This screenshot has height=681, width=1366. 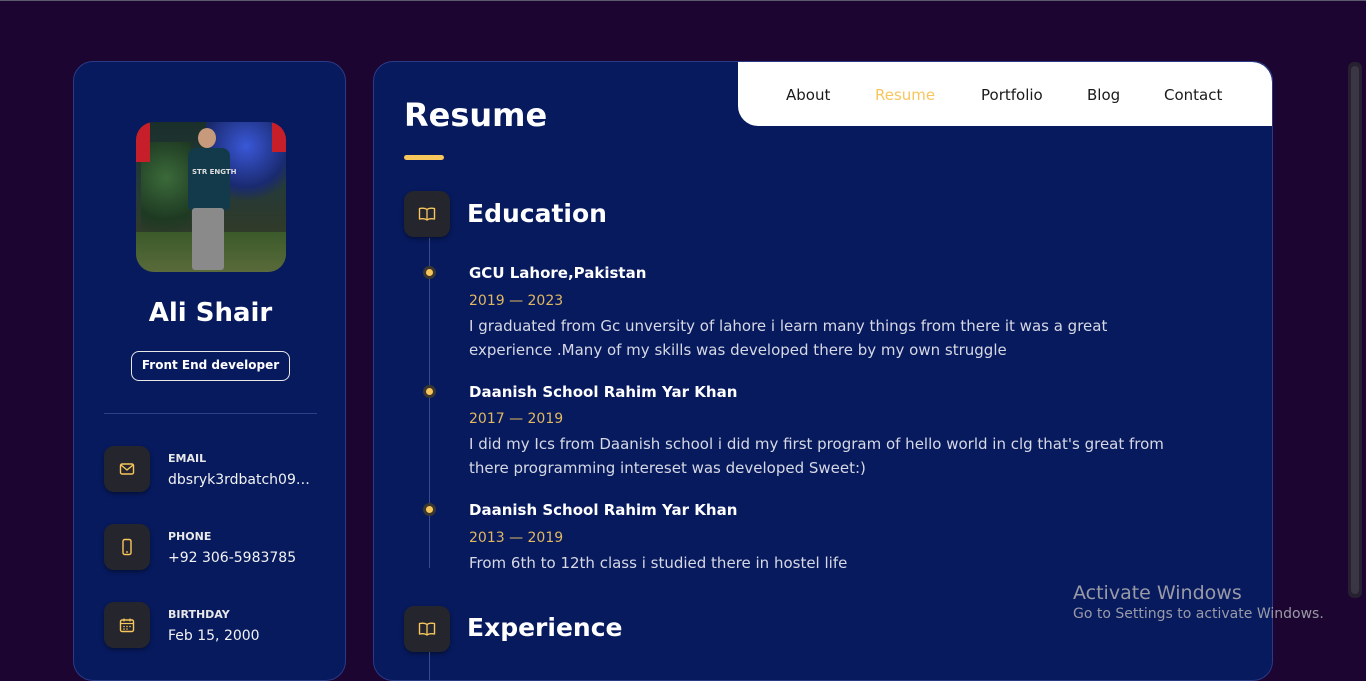 I want to click on page-scrollbar, so click(x=1355, y=330).